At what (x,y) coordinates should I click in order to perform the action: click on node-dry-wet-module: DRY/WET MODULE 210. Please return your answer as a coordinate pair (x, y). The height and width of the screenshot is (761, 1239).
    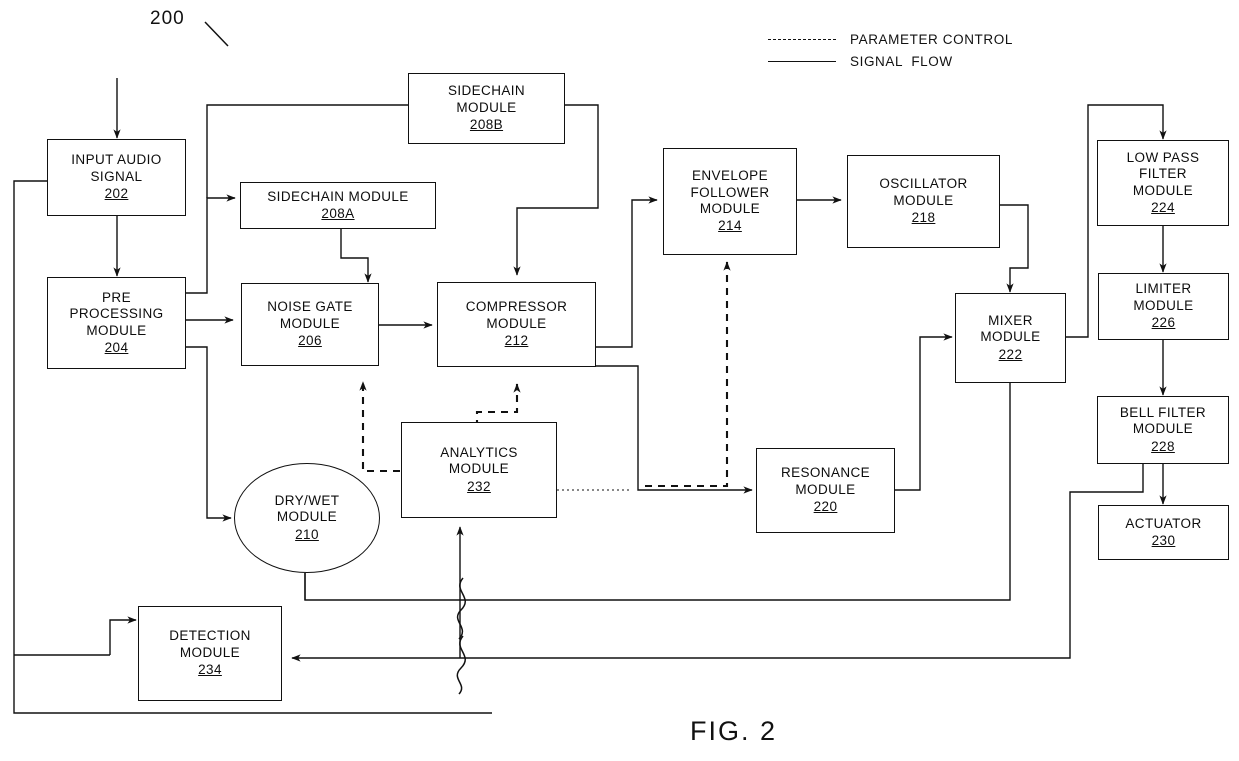
    Looking at the image, I should click on (307, 518).